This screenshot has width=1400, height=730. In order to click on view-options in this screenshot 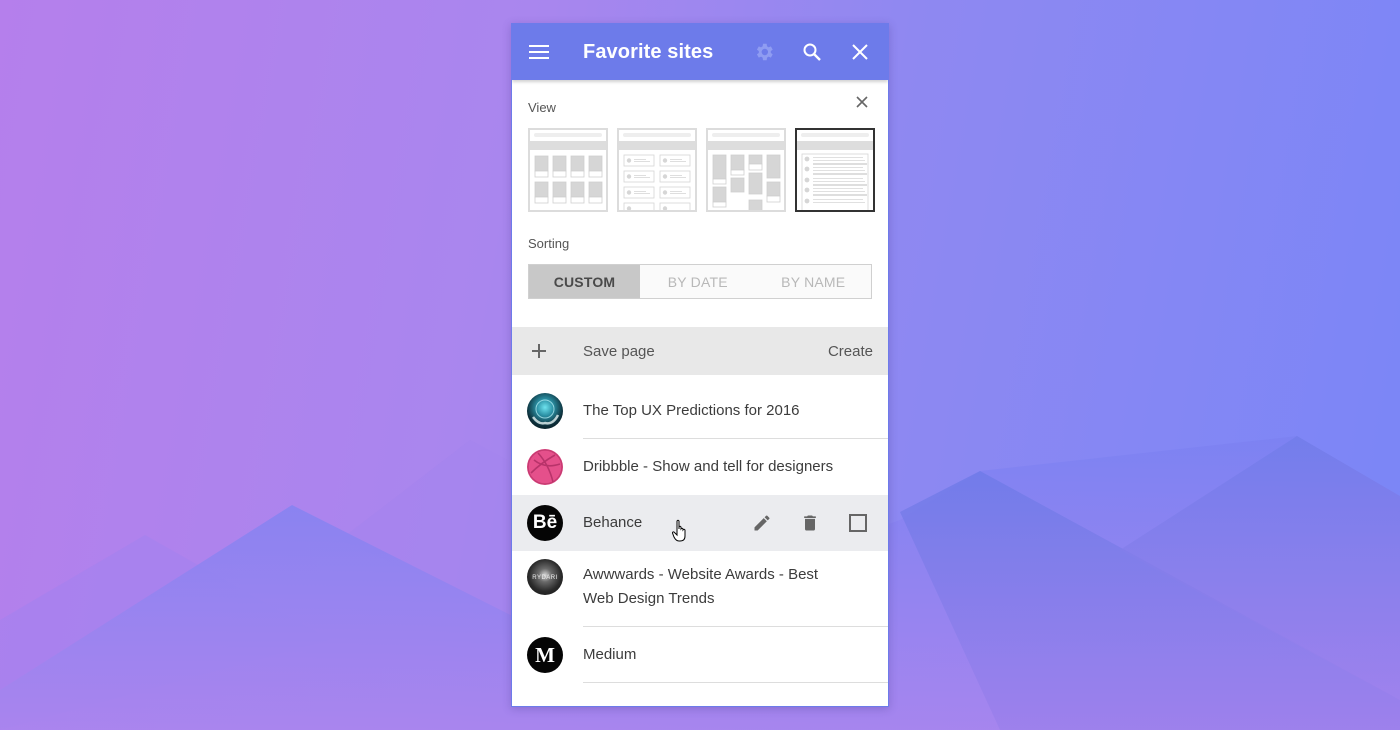, I will do `click(701, 170)`.